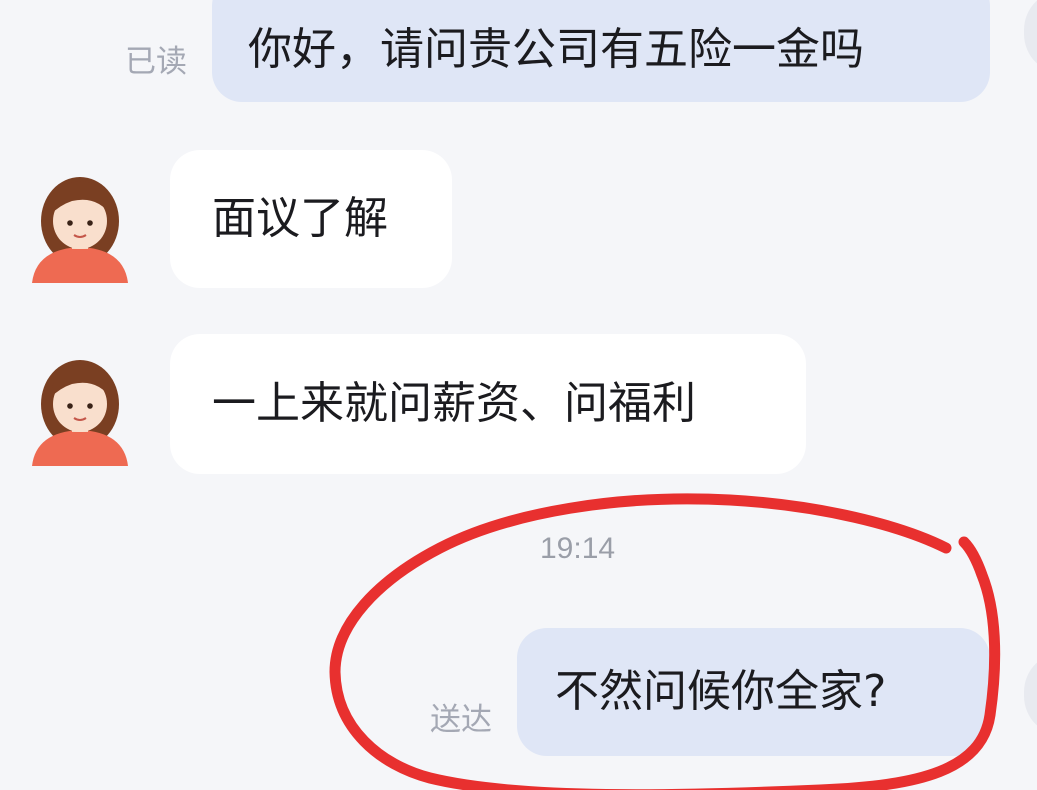 The width and height of the screenshot is (1037, 790). Describe the element at coordinates (461, 720) in the screenshot. I see `delivered-status: 送达` at that location.